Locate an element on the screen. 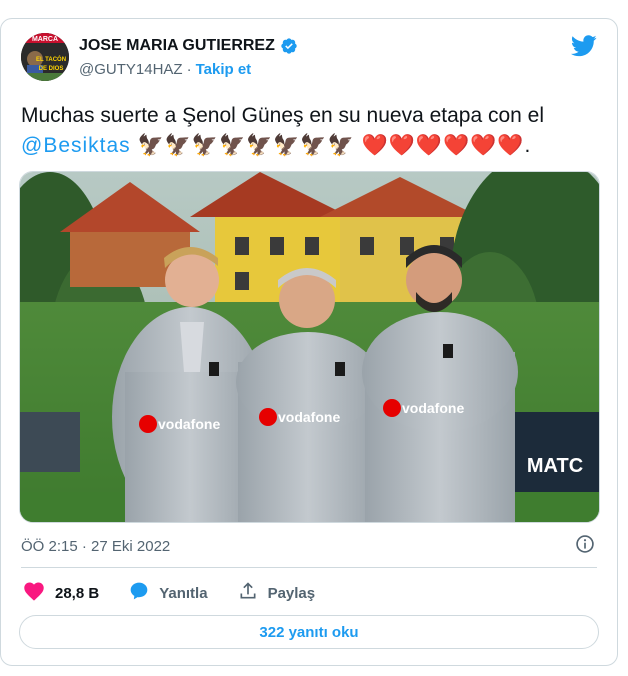 The image size is (628, 676). share-upload-icon is located at coordinates (248, 593).